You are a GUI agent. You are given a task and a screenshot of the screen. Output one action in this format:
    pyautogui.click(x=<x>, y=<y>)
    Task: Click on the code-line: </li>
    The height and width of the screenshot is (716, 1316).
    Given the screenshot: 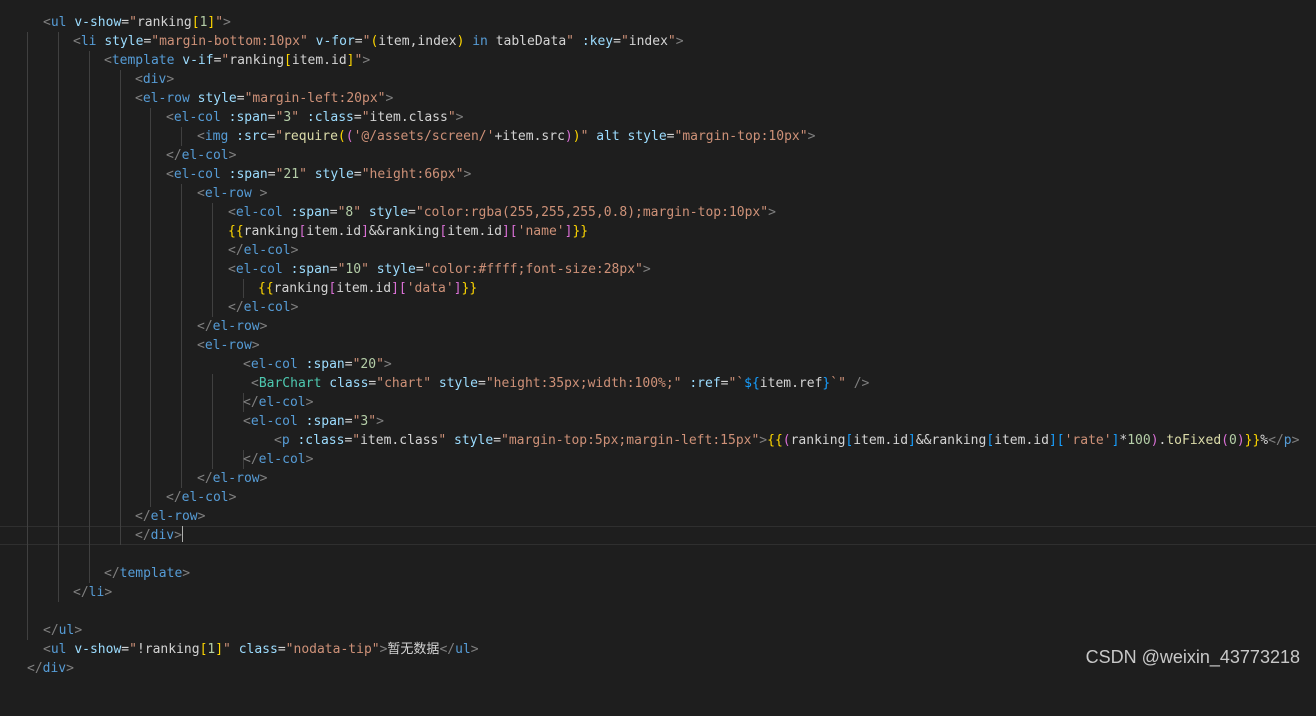 What is the action you would take?
    pyautogui.click(x=56, y=592)
    